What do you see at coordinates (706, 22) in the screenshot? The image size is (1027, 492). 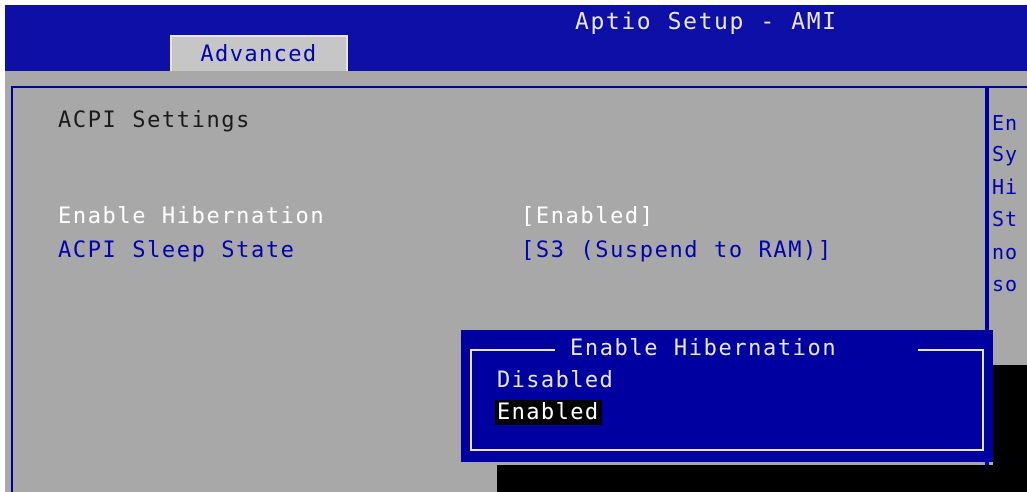 I see `app-title: Aptio Setup - AMI` at bounding box center [706, 22].